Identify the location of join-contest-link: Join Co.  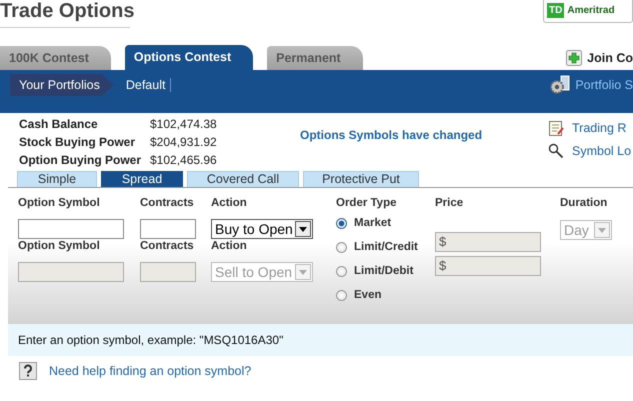
(610, 57).